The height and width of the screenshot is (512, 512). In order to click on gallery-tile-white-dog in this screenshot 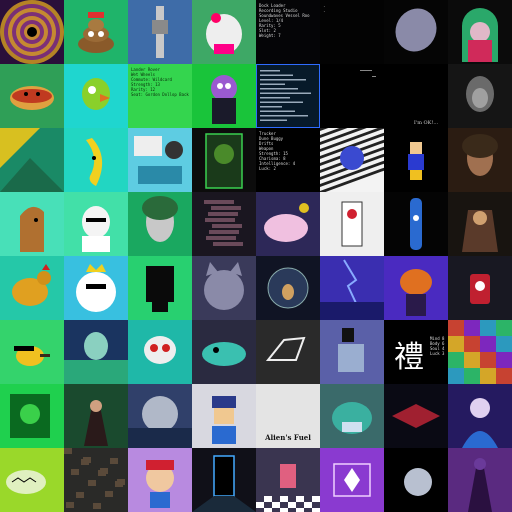, I will do `click(96, 224)`.